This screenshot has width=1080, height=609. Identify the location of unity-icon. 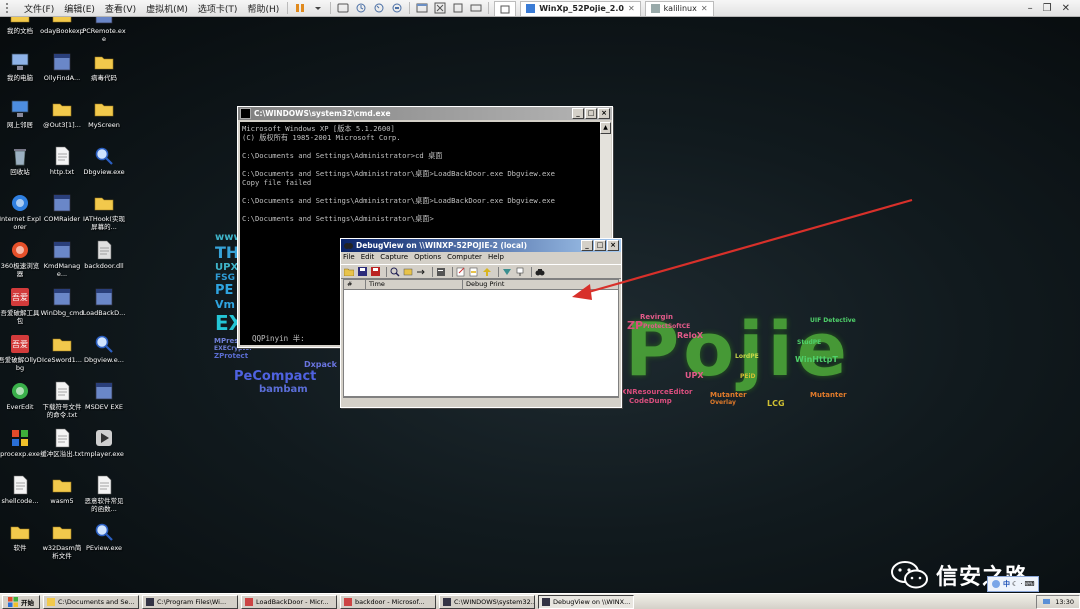
(458, 8).